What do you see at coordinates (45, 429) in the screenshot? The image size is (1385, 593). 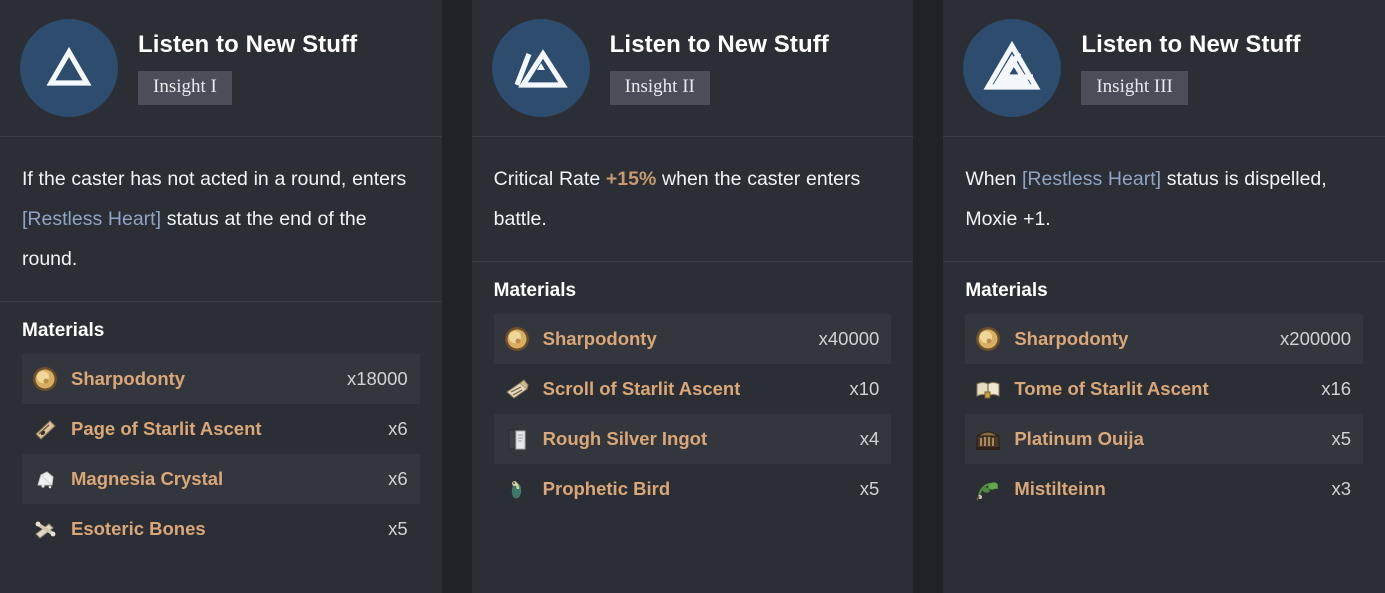 I see `page-scroll-icon` at bounding box center [45, 429].